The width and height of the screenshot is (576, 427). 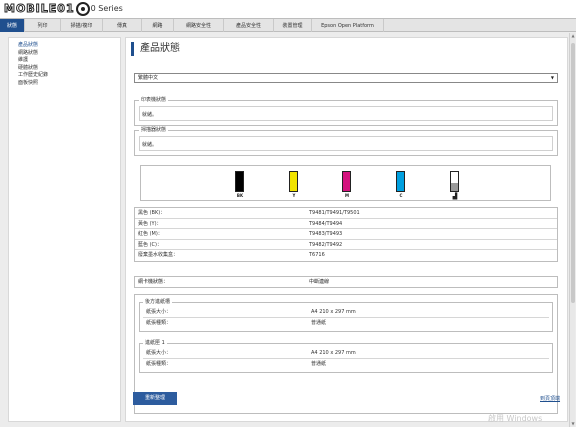 What do you see at coordinates (326, 223) in the screenshot?
I see `cartridge-value: T9484/T9494` at bounding box center [326, 223].